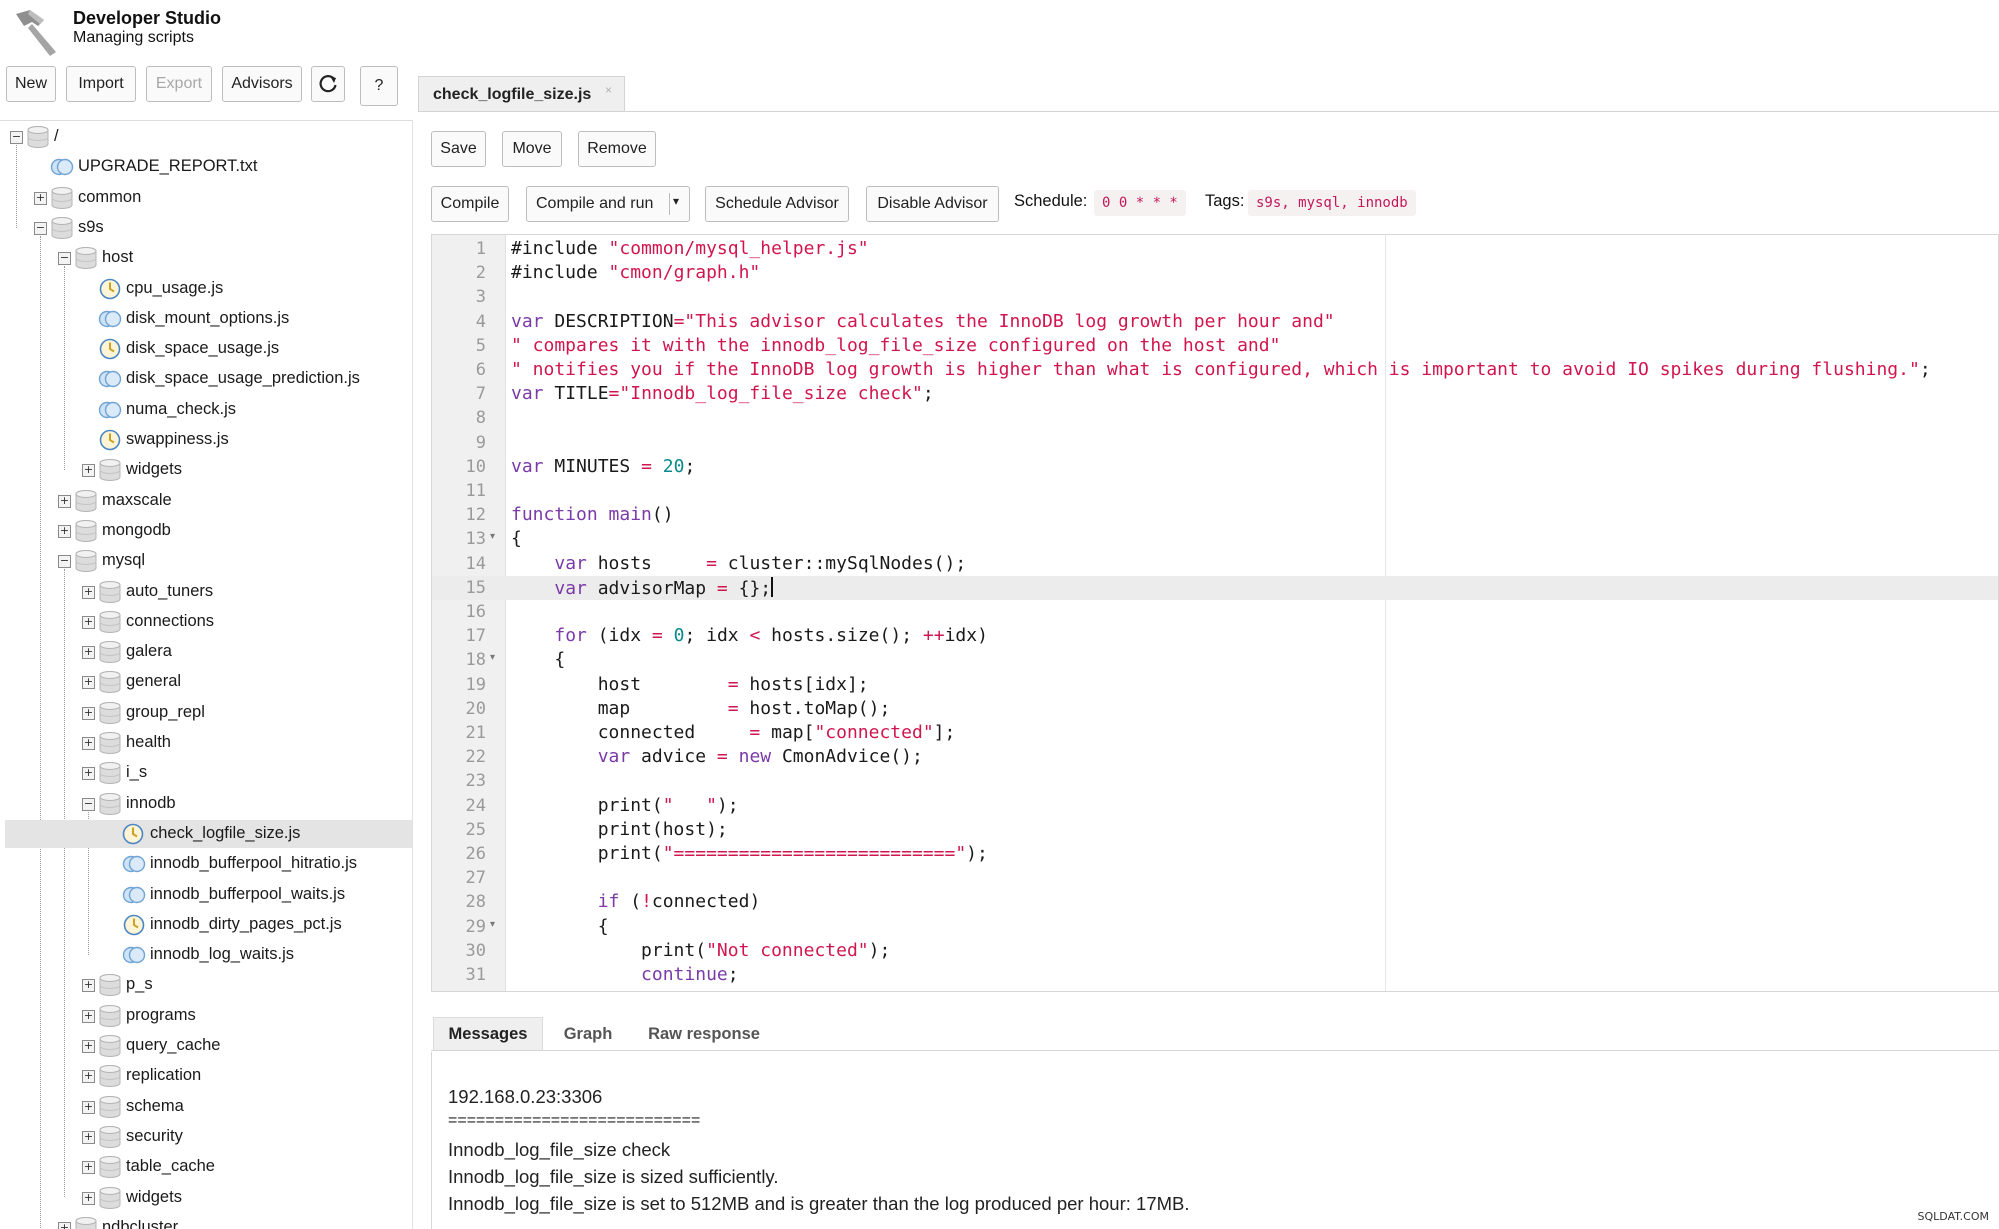 The width and height of the screenshot is (1999, 1229). What do you see at coordinates (704, 1034) in the screenshot?
I see `tab-raw-response: Raw response` at bounding box center [704, 1034].